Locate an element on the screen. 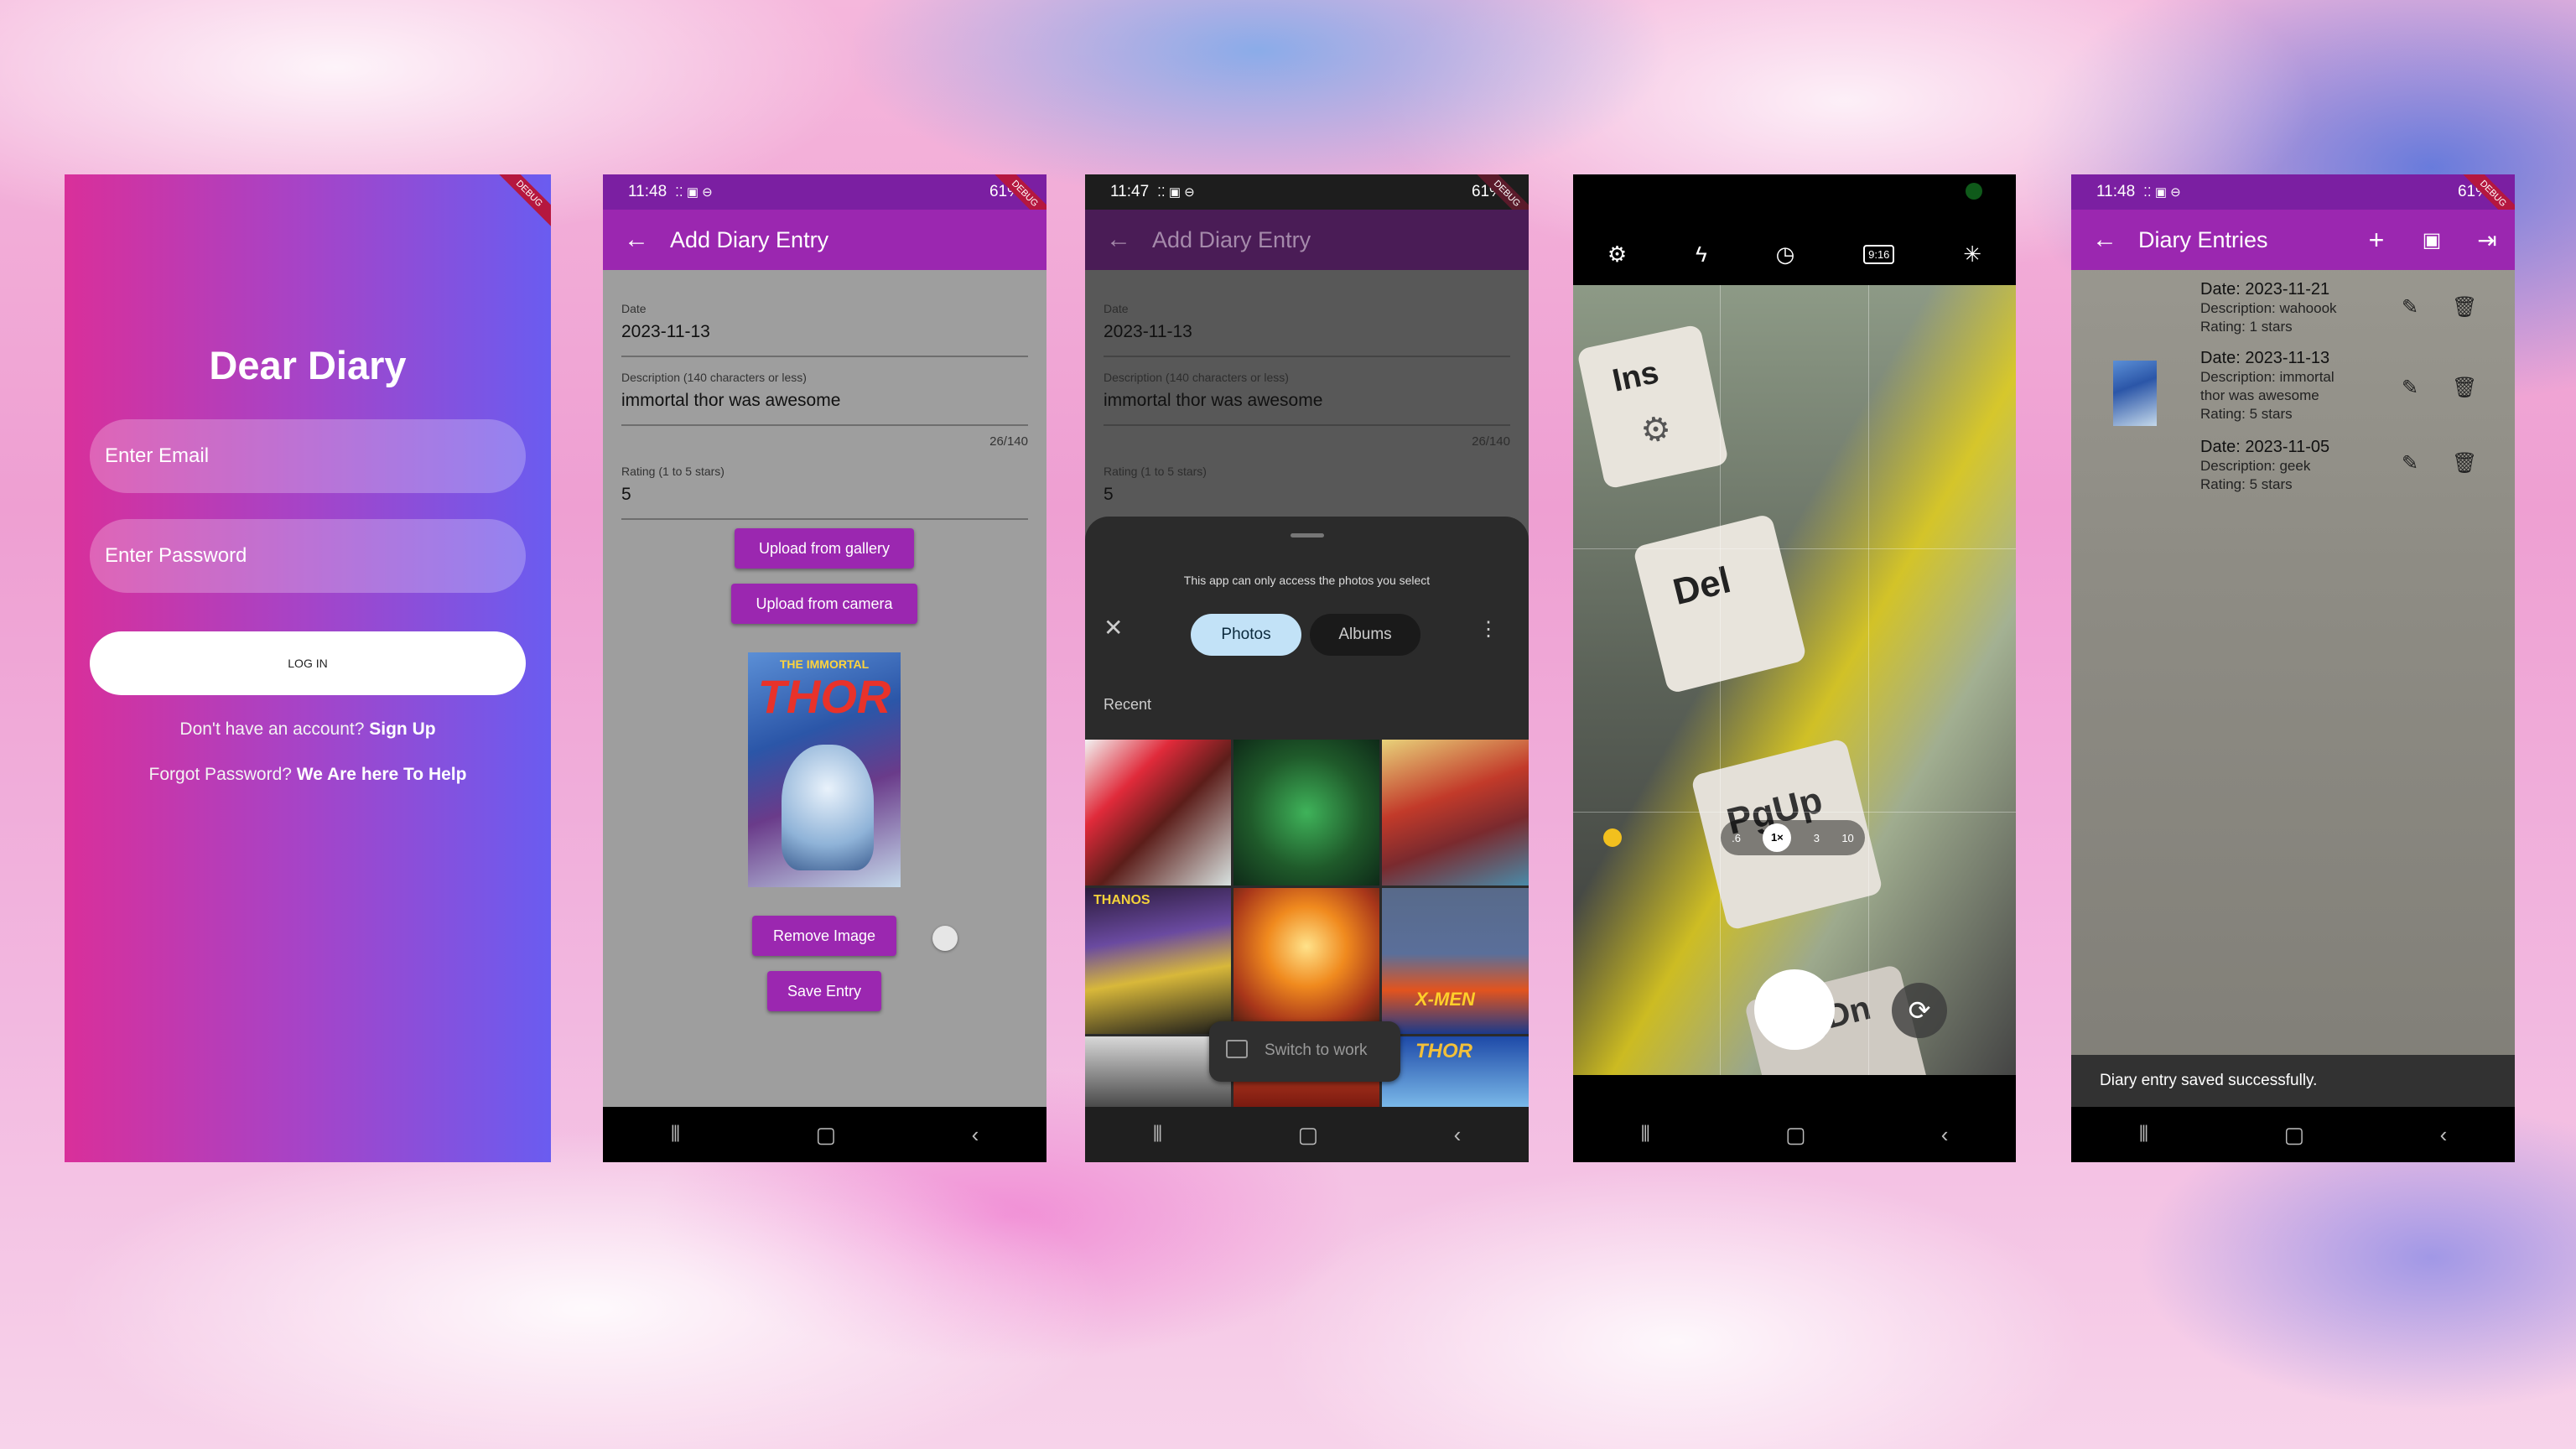 Image resolution: width=2576 pixels, height=1449 pixels. snackbar: Diary entry saved successfully. is located at coordinates (2293, 1081).